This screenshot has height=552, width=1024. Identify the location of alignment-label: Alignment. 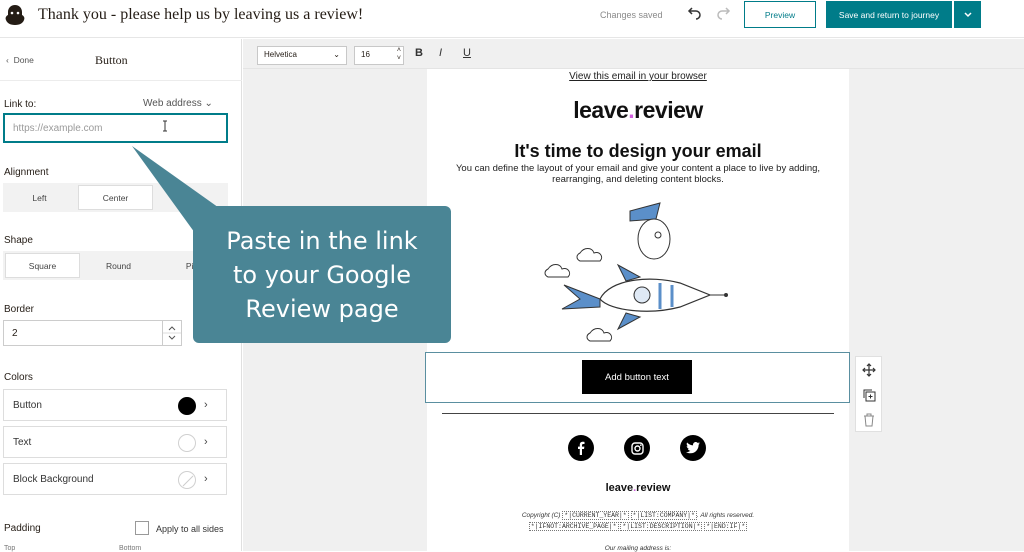
(26, 172).